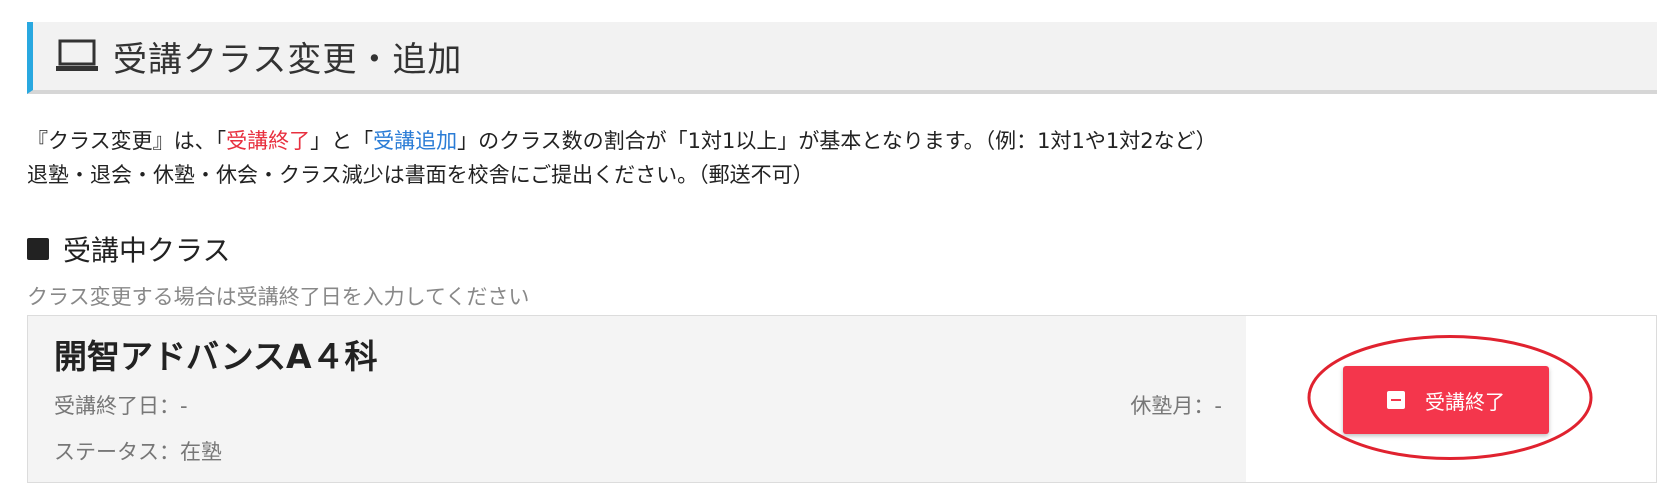  Describe the element at coordinates (216, 356) in the screenshot. I see `class-name: 開智アドバンスA４科` at that location.